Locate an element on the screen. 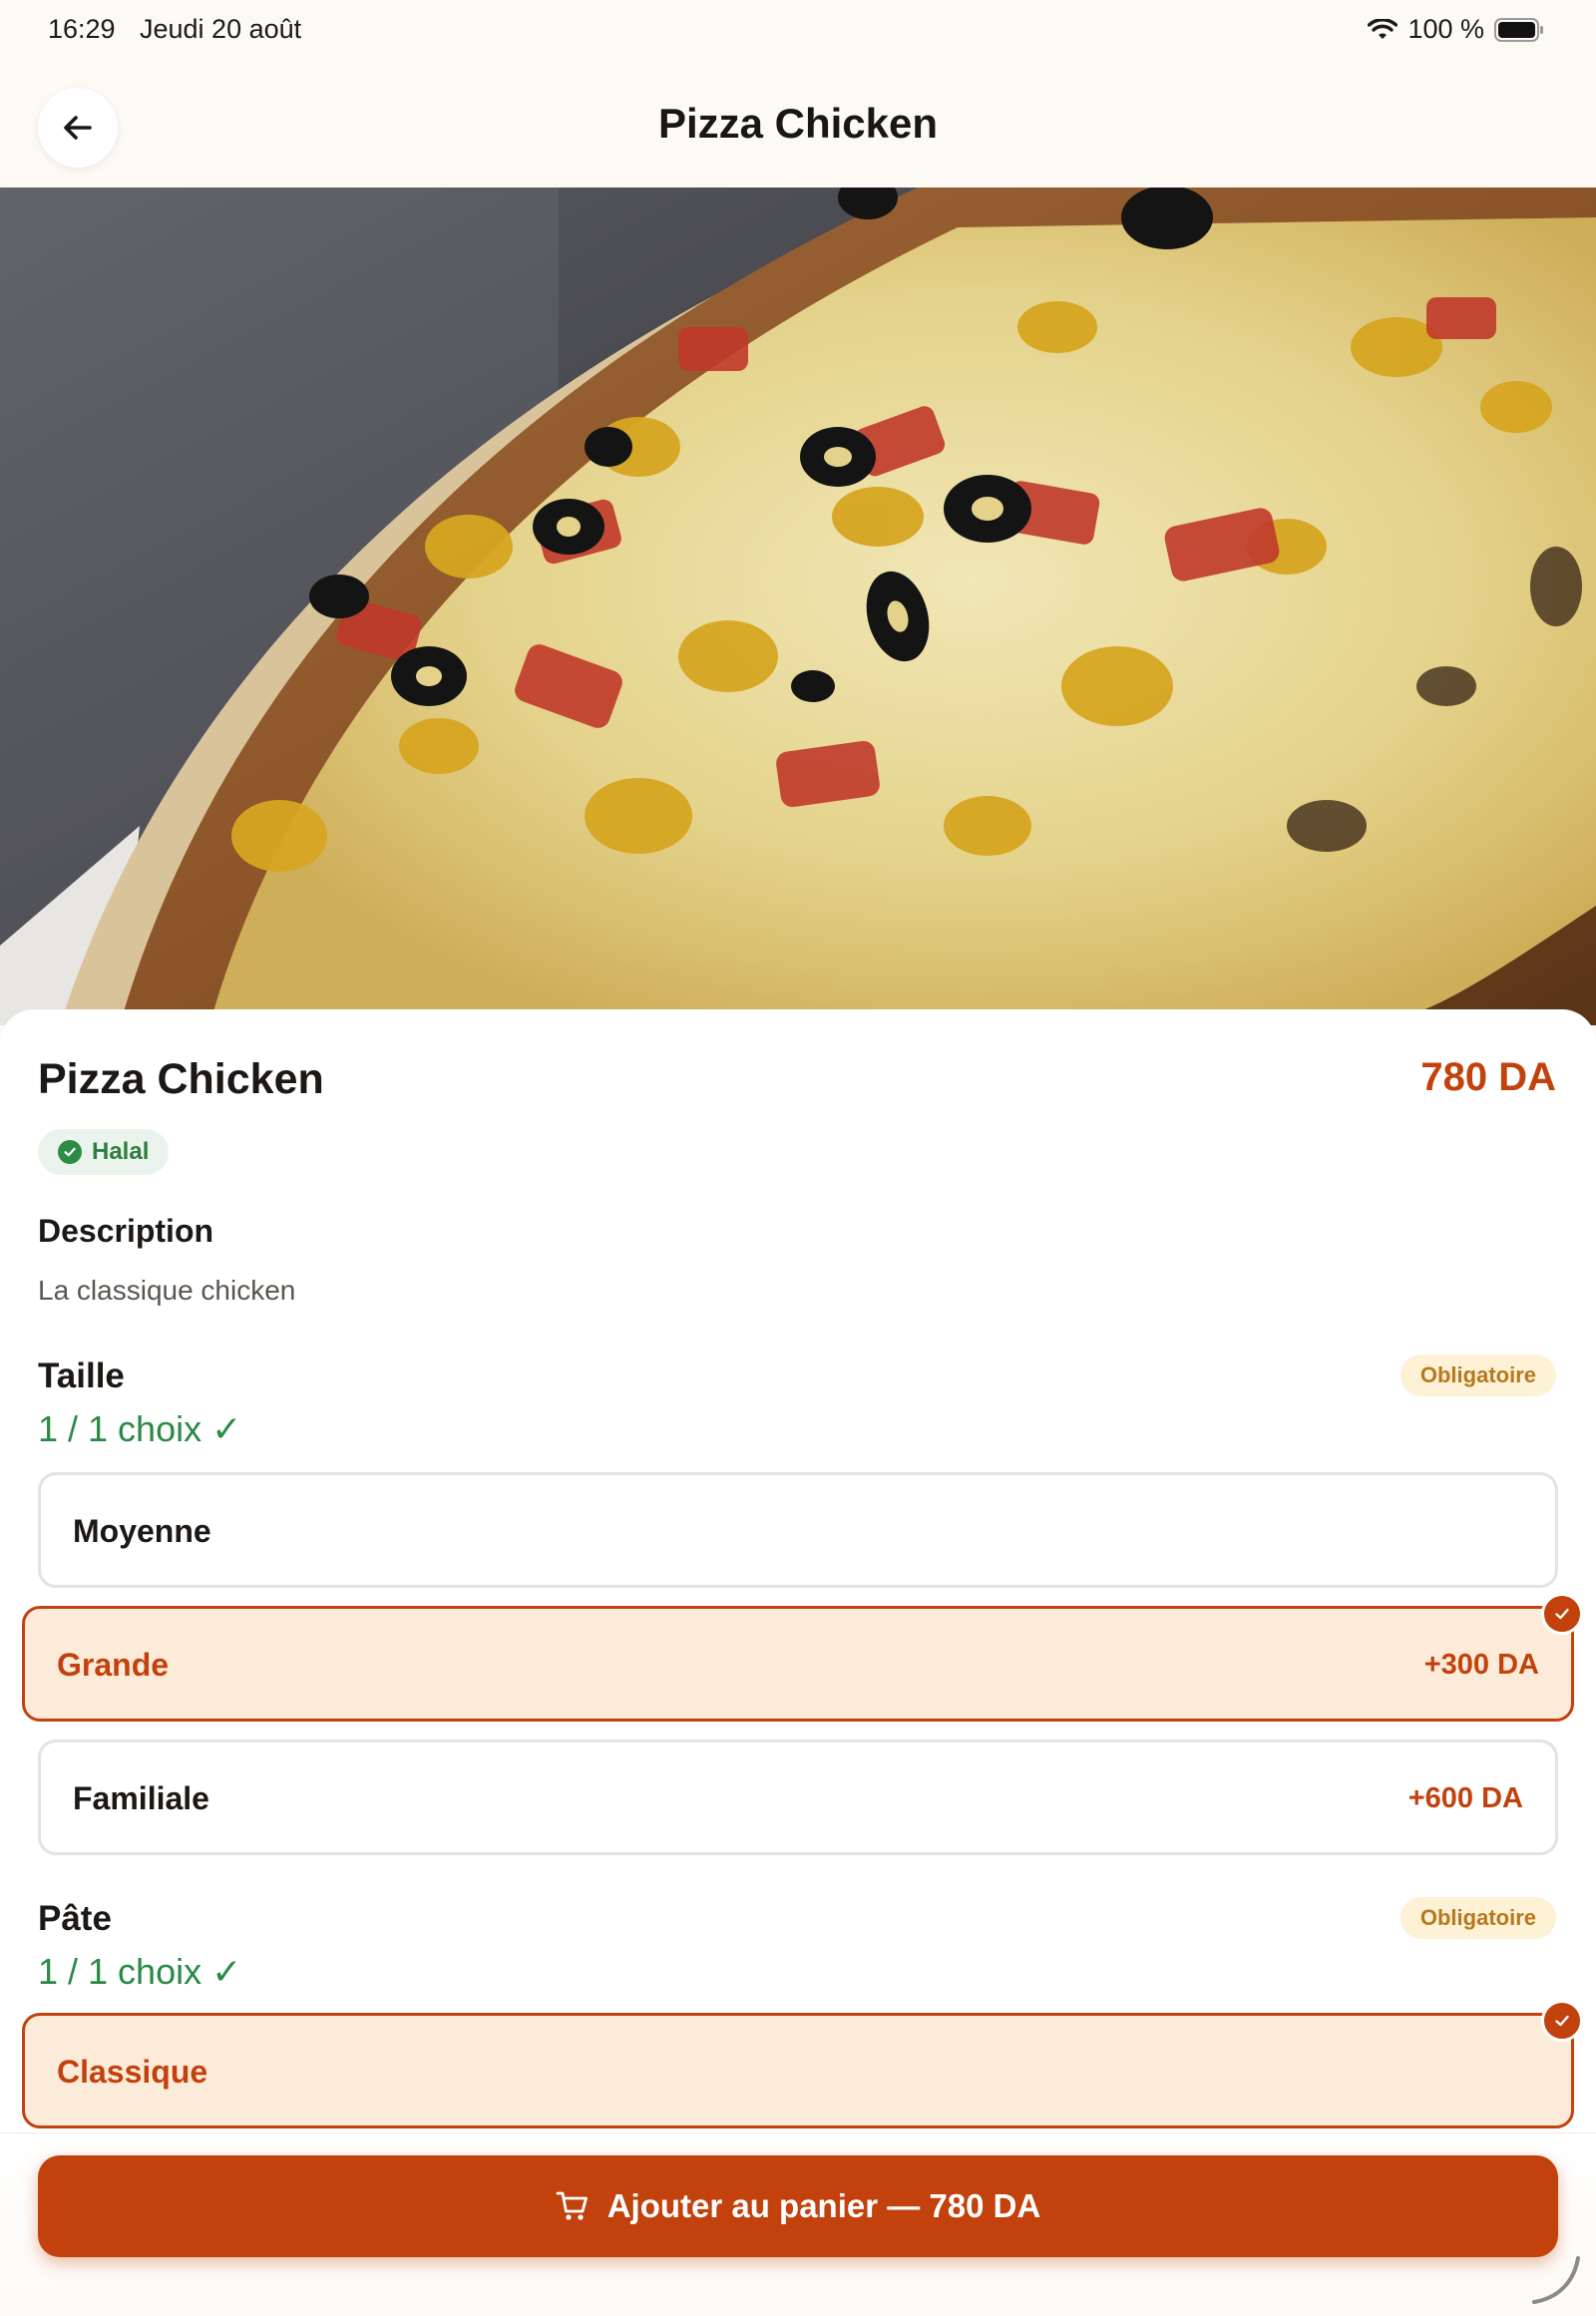 The height and width of the screenshot is (2316, 1596). status-bar: 16:29 Jeudi 20 août 100 % is located at coordinates (798, 31).